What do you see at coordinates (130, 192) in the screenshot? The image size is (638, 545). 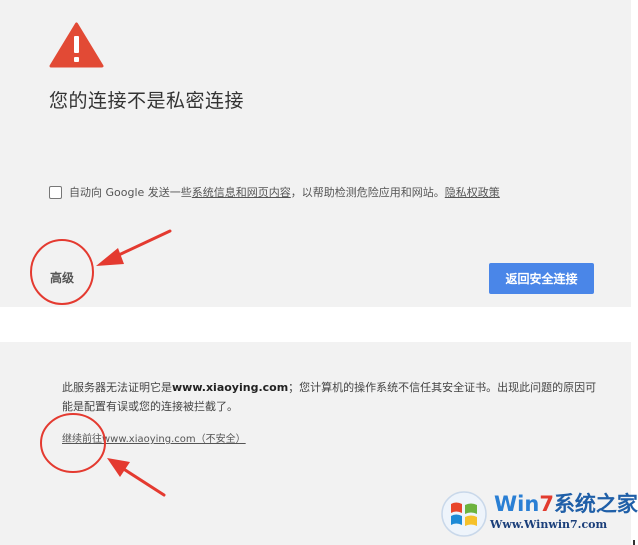 I see `report-text-before: 自动向 Google 发送一些` at bounding box center [130, 192].